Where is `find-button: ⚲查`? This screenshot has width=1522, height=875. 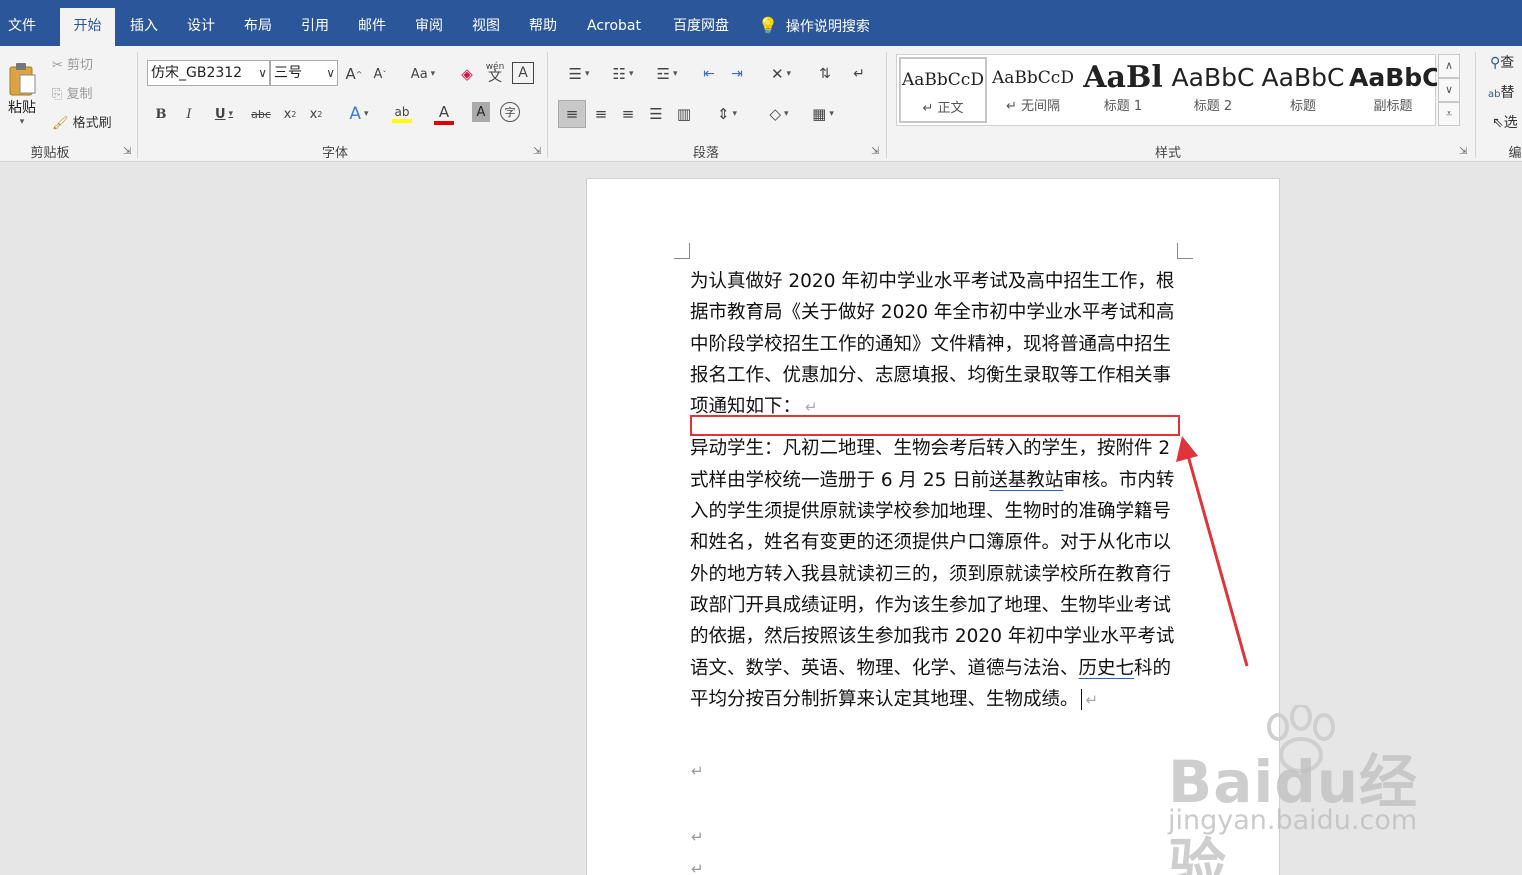
find-button: ⚲查 is located at coordinates (1502, 62).